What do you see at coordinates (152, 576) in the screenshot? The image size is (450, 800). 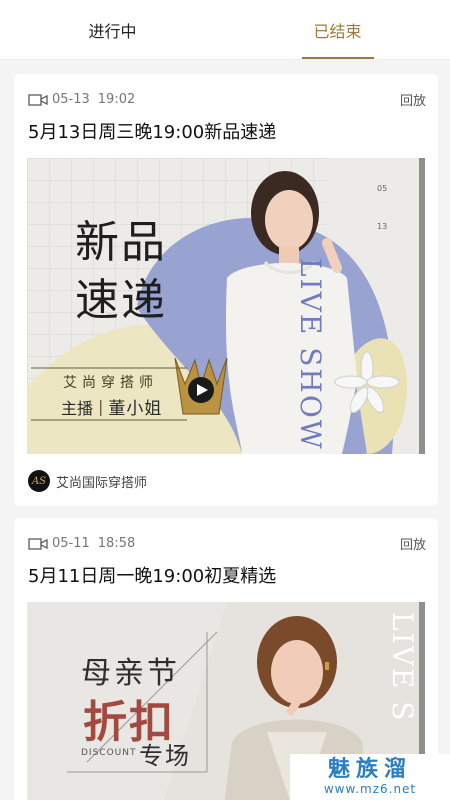 I see `live-title: 5月11日周一晚19:00初夏精选` at bounding box center [152, 576].